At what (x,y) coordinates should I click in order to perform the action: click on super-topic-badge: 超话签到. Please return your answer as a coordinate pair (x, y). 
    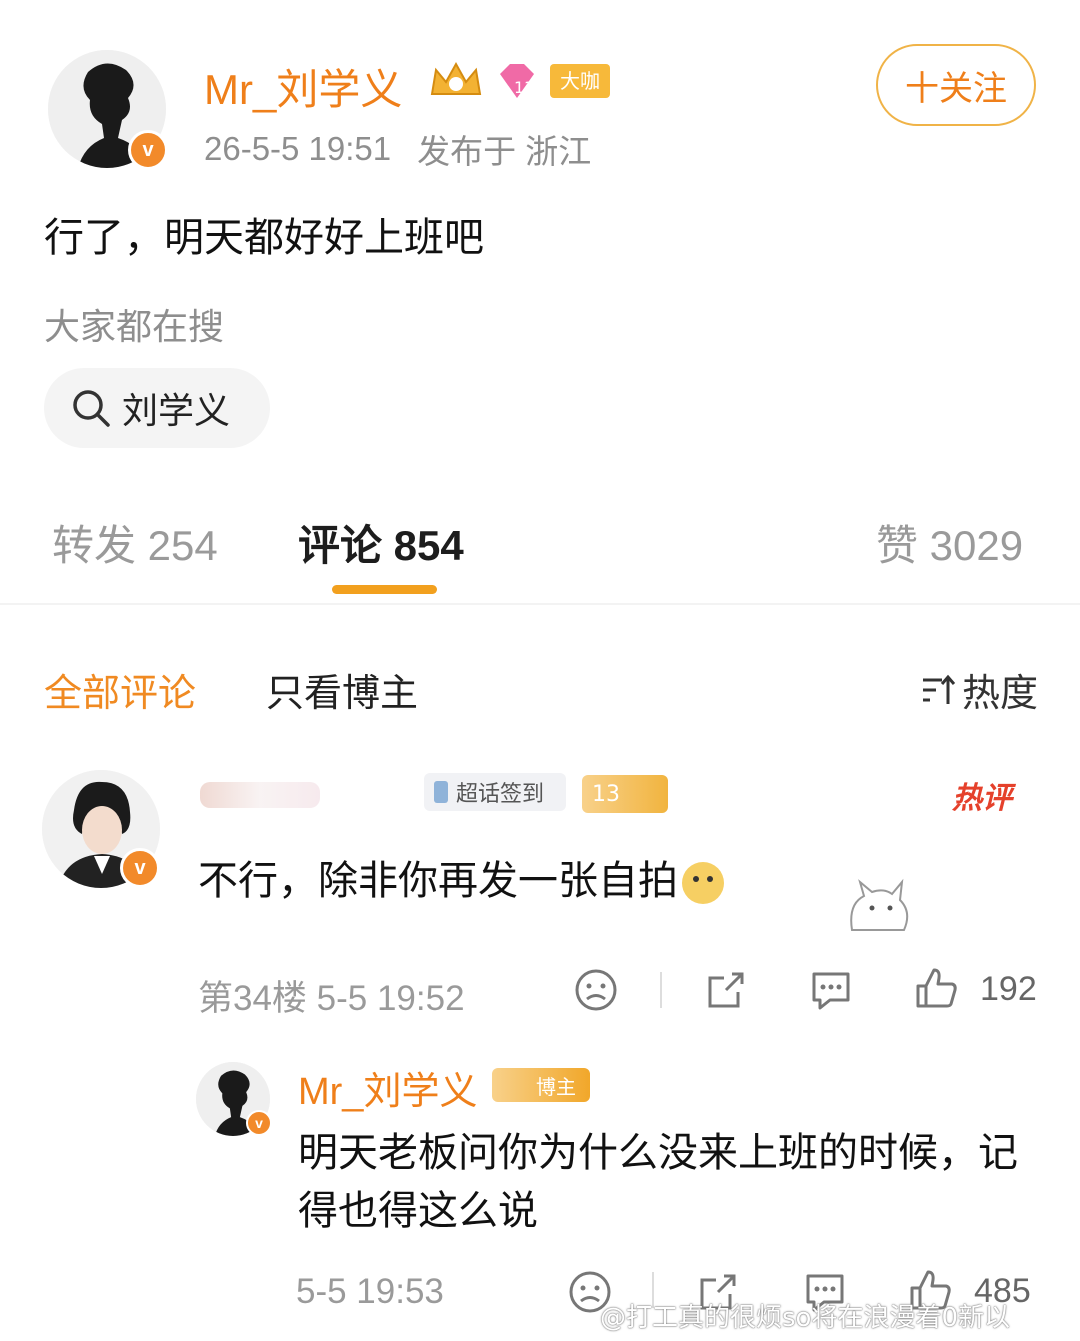
    Looking at the image, I should click on (495, 792).